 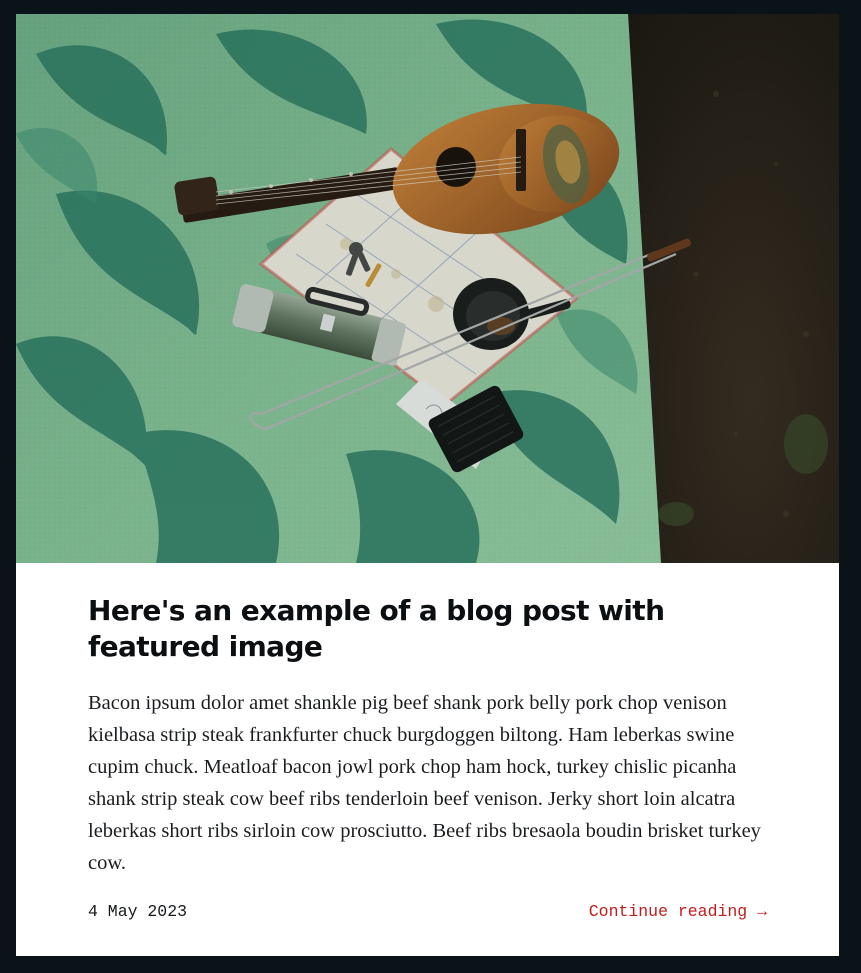 I want to click on continue-reading-link: Continue reading →, so click(x=678, y=911).